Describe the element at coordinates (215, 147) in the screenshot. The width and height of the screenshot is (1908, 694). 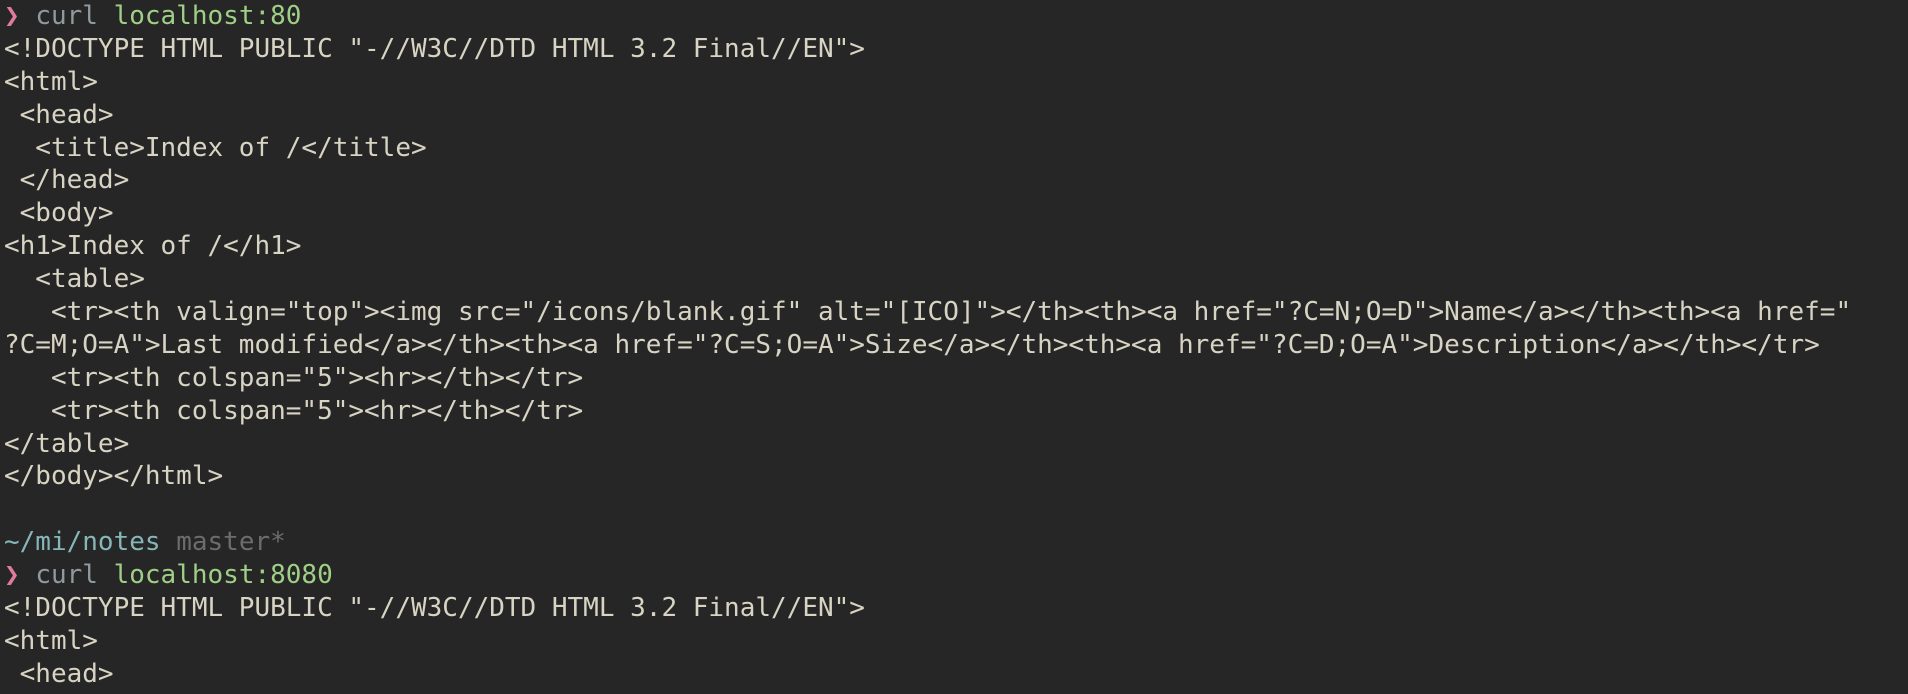
I see `output-line: <title>Index of /</title>` at that location.